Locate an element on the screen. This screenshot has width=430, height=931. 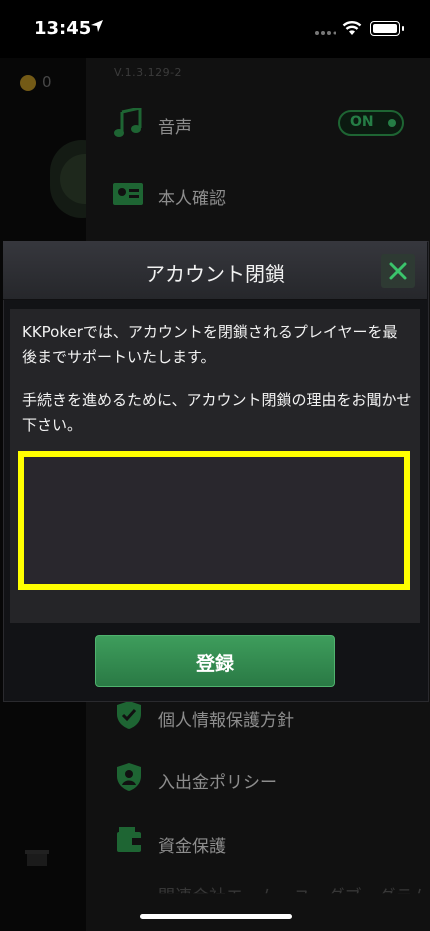
close-button is located at coordinates (398, 271).